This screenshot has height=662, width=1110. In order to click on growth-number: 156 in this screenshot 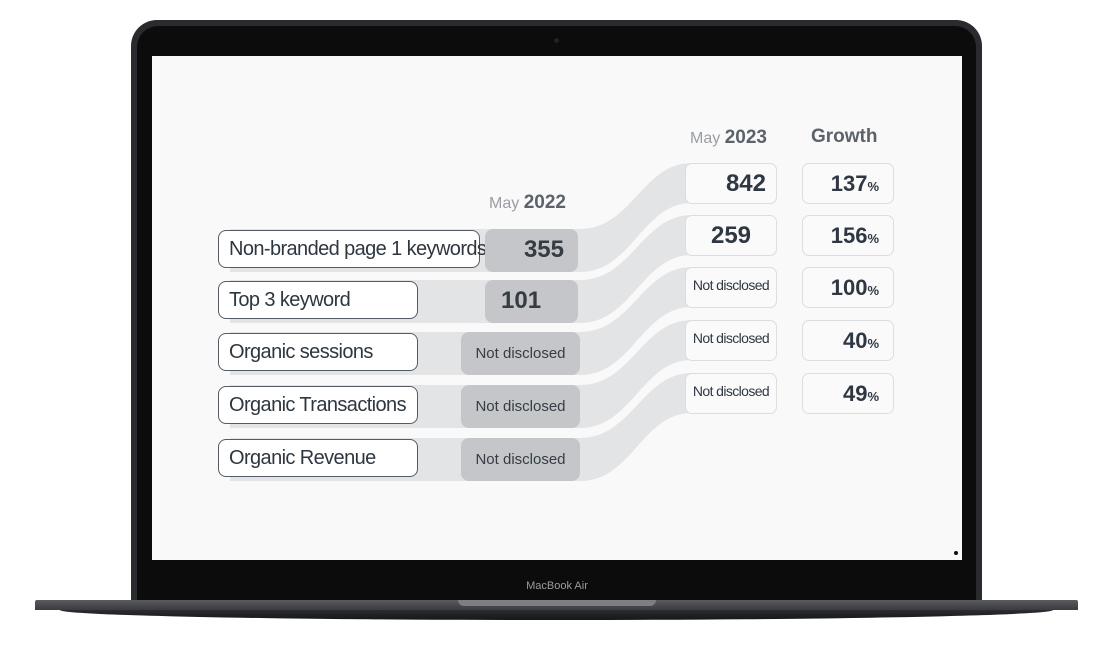, I will do `click(849, 235)`.